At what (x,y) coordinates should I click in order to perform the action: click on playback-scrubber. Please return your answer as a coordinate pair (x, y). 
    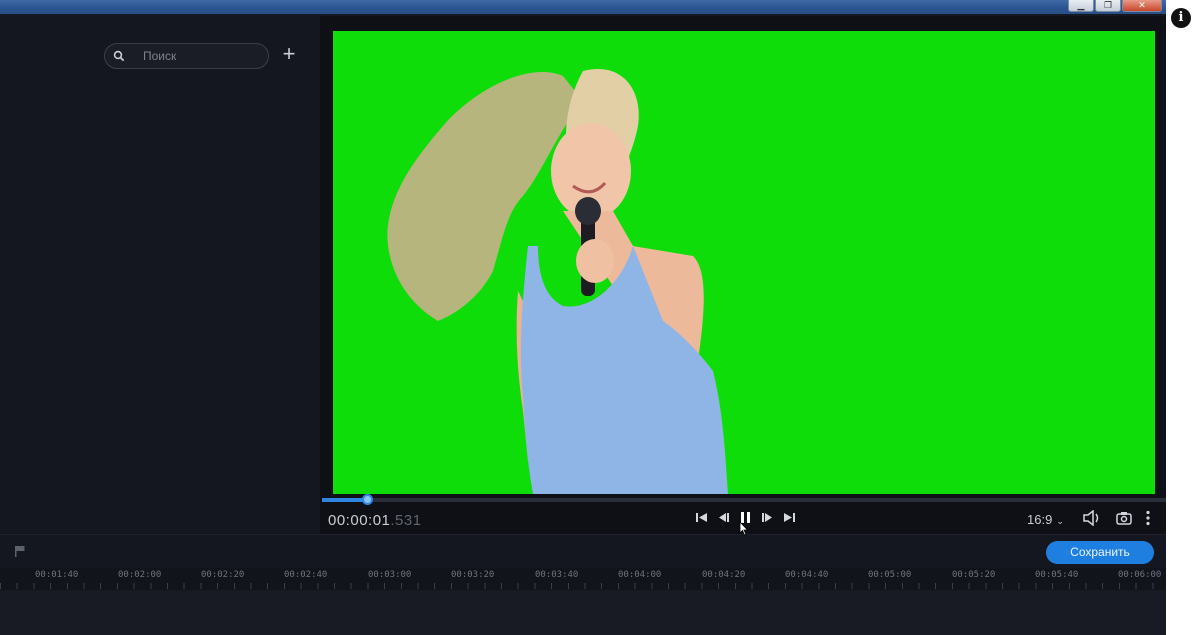
    Looking at the image, I should click on (744, 500).